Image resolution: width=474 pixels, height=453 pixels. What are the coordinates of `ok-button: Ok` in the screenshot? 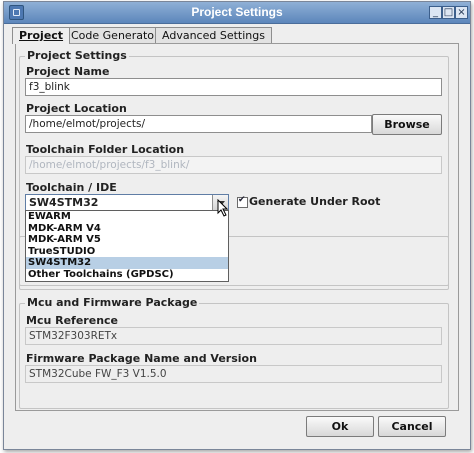 It's located at (340, 426).